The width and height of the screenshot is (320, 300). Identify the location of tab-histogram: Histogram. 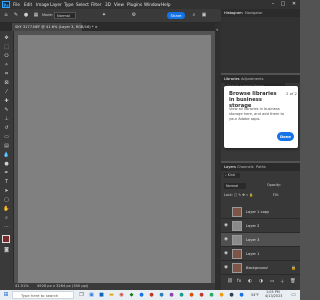
(233, 13).